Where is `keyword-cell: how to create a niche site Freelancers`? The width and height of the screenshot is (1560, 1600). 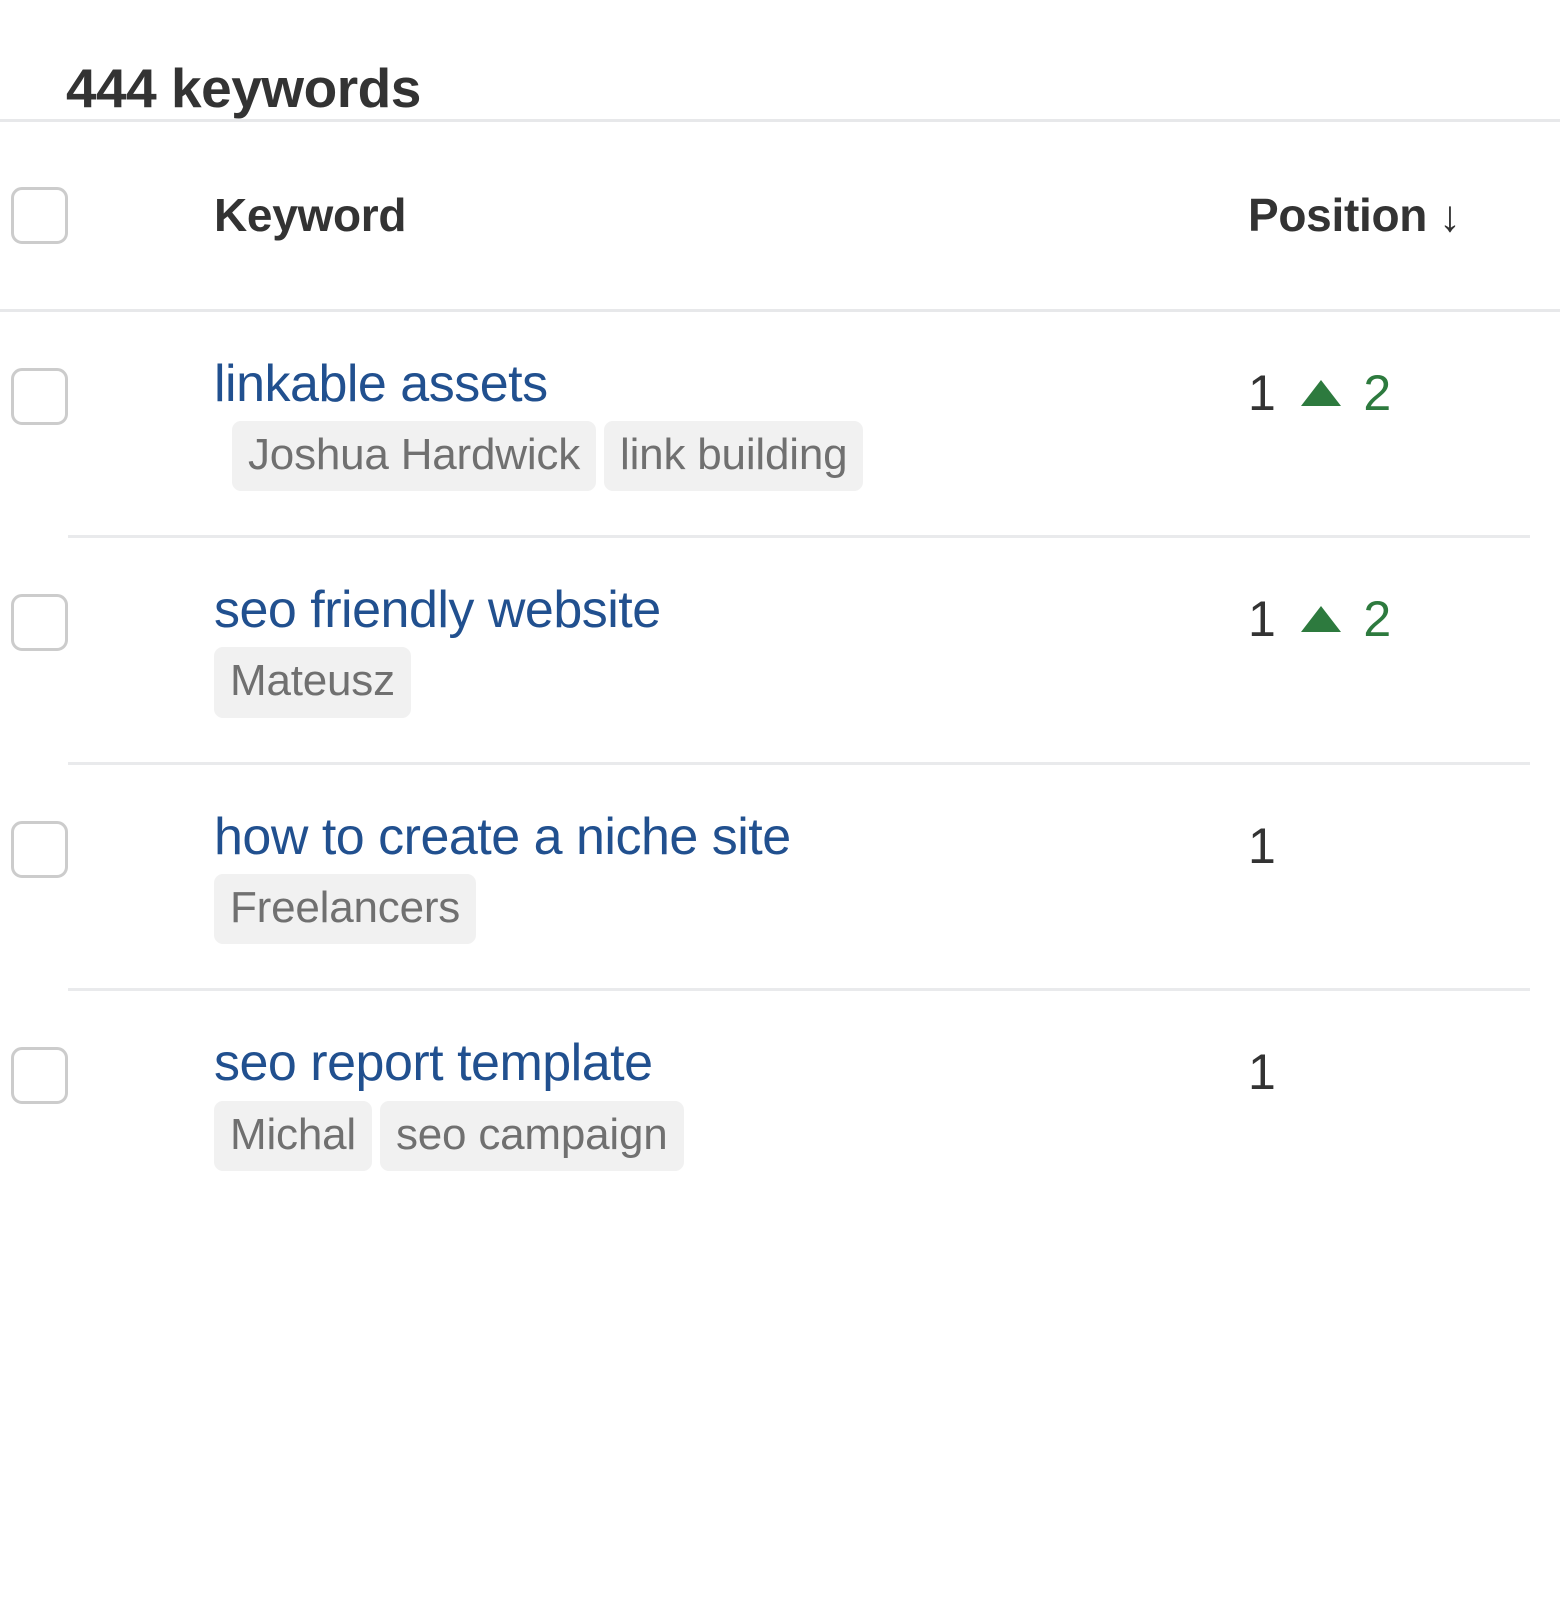 keyword-cell: how to create a niche site Freelancers is located at coordinates (634, 879).